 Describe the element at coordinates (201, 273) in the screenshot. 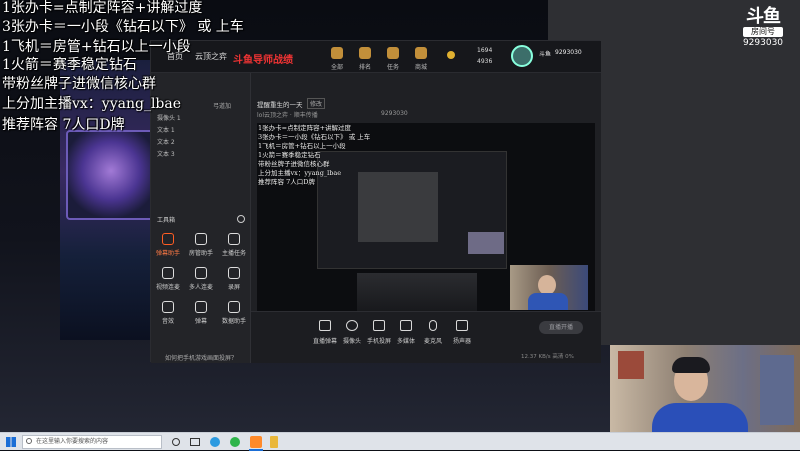

I see `multi-link-icon` at that location.